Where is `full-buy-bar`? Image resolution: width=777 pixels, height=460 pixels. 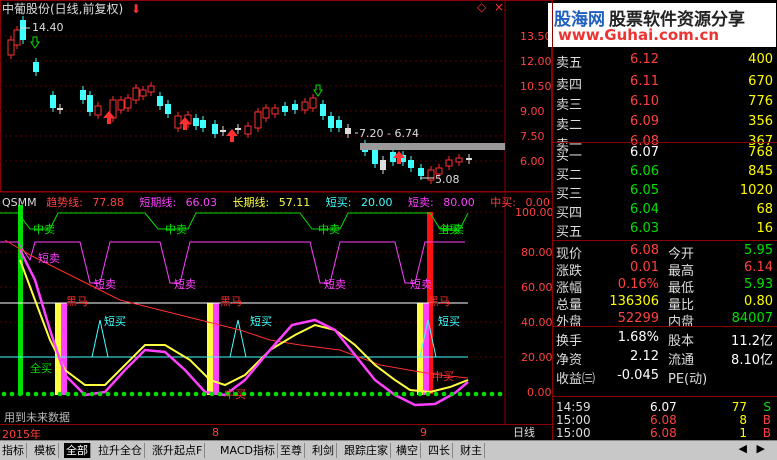
full-buy-bar is located at coordinates (20, 300).